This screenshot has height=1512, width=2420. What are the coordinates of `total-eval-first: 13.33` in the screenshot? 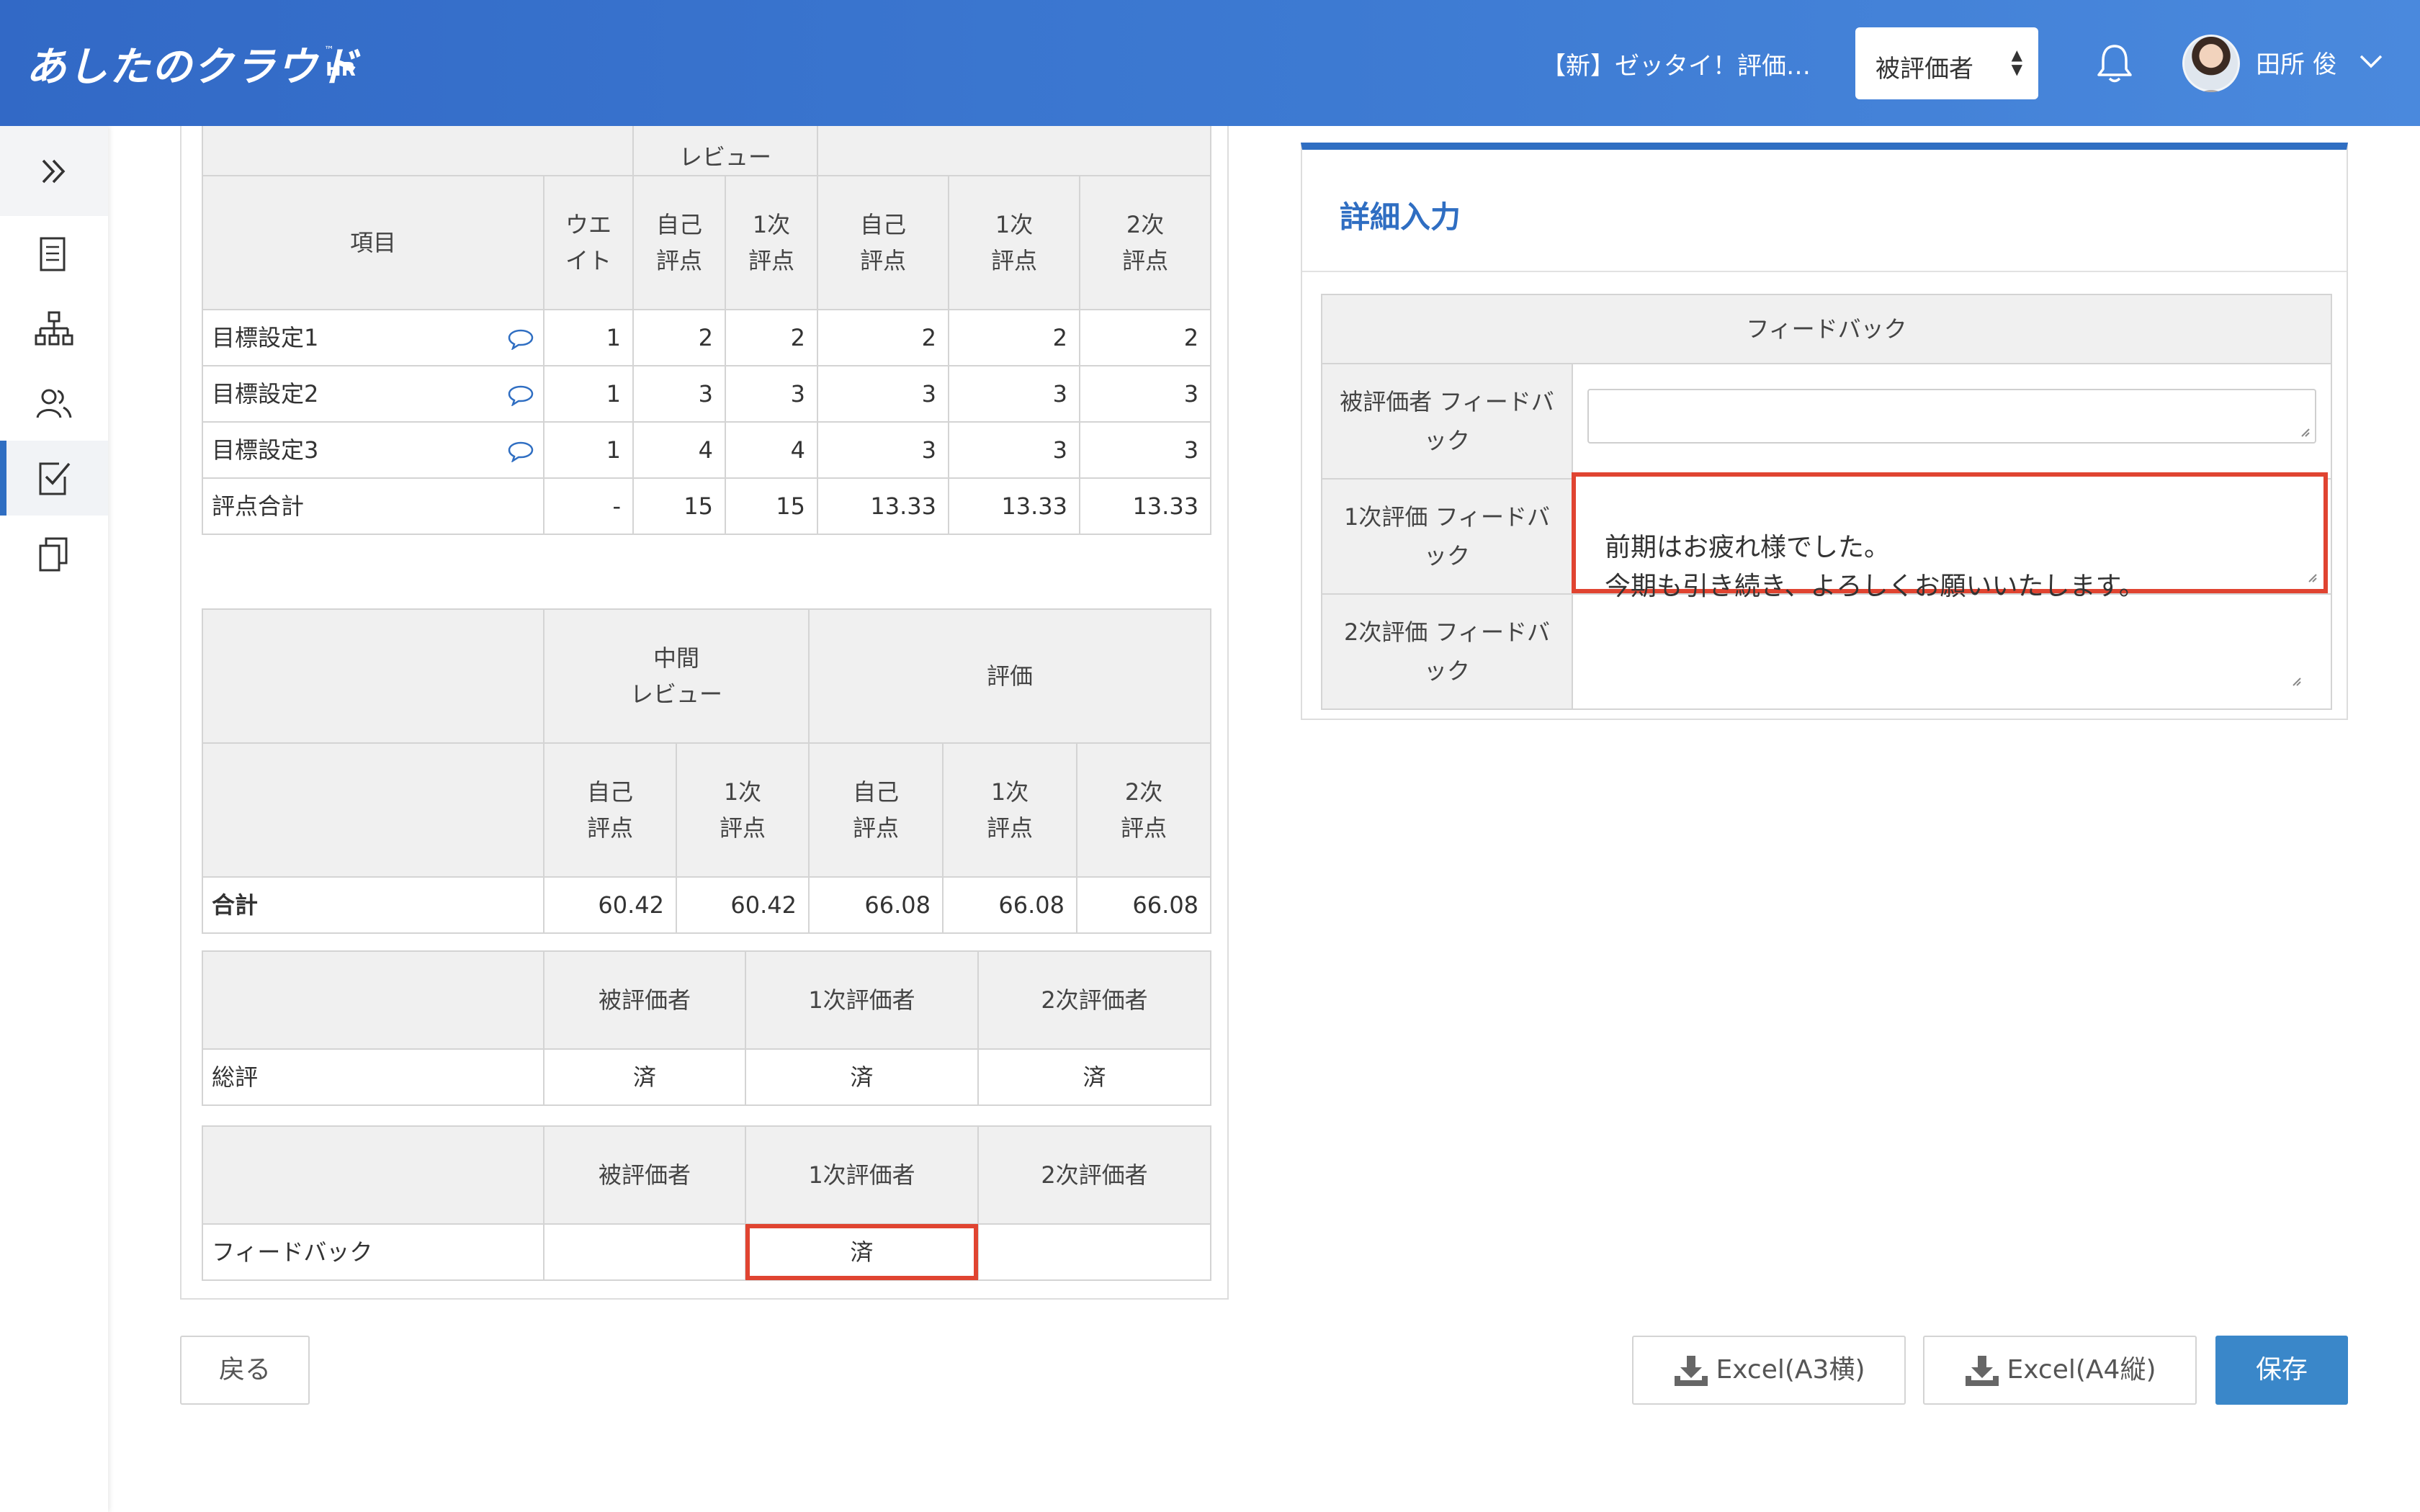 It's located at (1014, 506).